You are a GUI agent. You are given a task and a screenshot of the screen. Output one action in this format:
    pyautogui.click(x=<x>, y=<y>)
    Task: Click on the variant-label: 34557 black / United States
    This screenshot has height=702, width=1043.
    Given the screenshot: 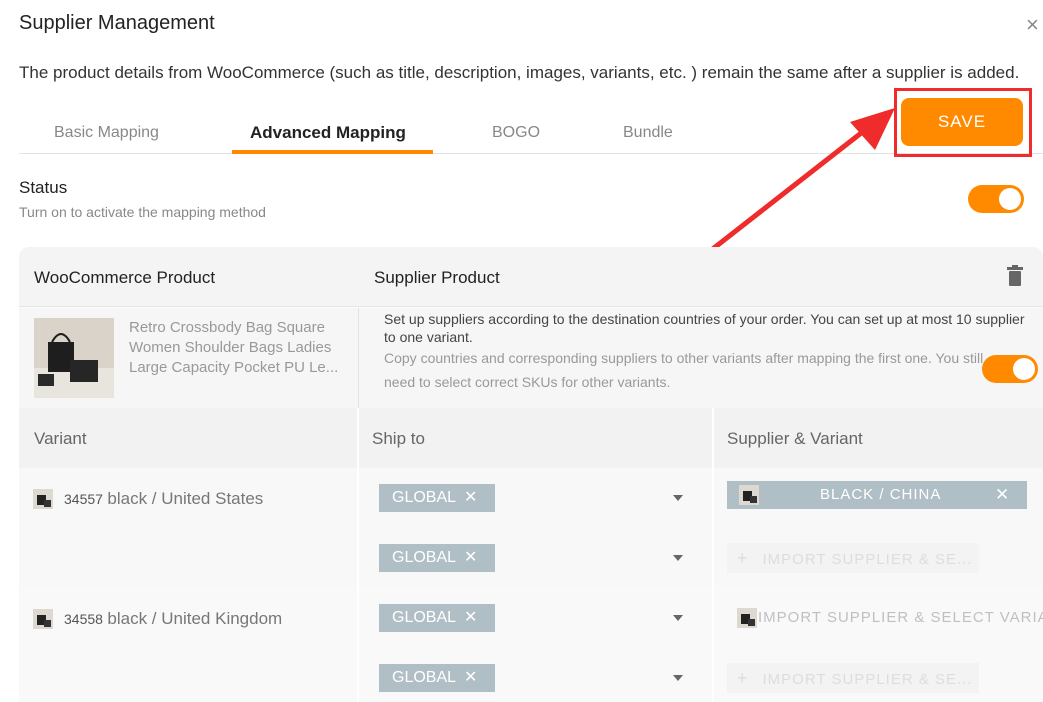 What is the action you would take?
    pyautogui.click(x=163, y=499)
    